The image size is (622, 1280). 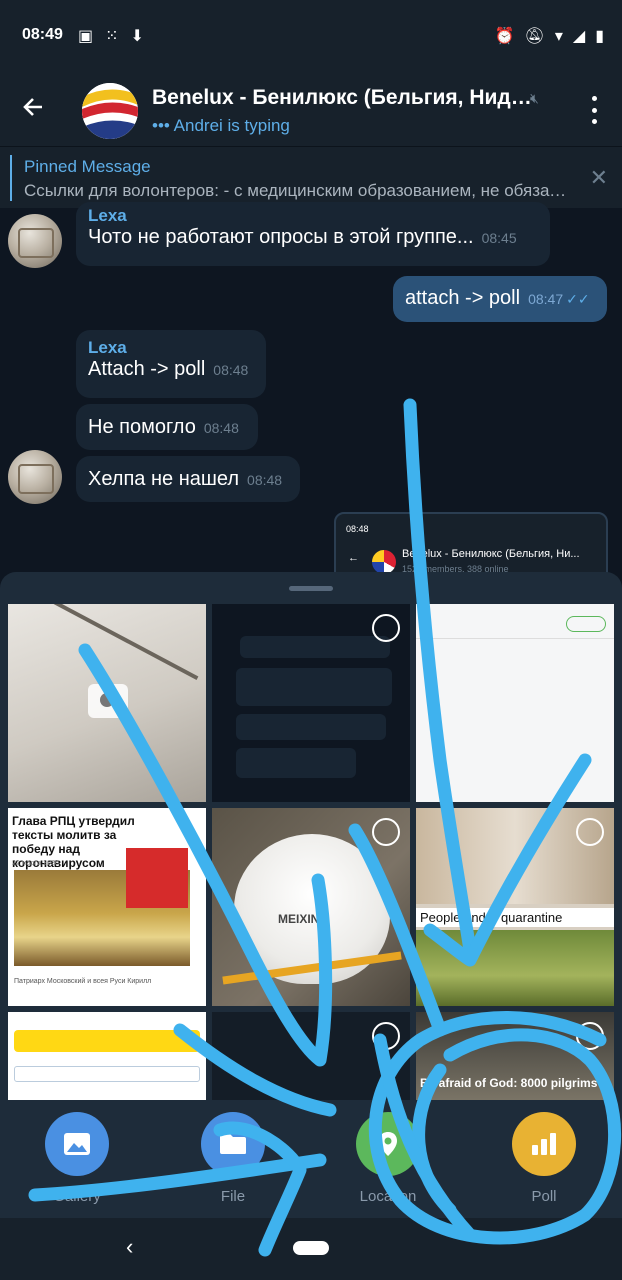 I want to click on location-button: Location, so click(x=388, y=1158).